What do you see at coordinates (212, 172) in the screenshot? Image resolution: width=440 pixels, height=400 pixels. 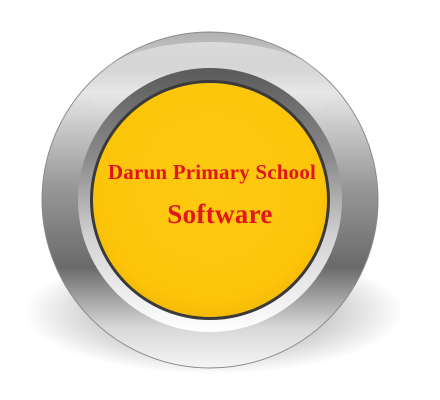 I see `button-title-line1: Darun Primary School` at bounding box center [212, 172].